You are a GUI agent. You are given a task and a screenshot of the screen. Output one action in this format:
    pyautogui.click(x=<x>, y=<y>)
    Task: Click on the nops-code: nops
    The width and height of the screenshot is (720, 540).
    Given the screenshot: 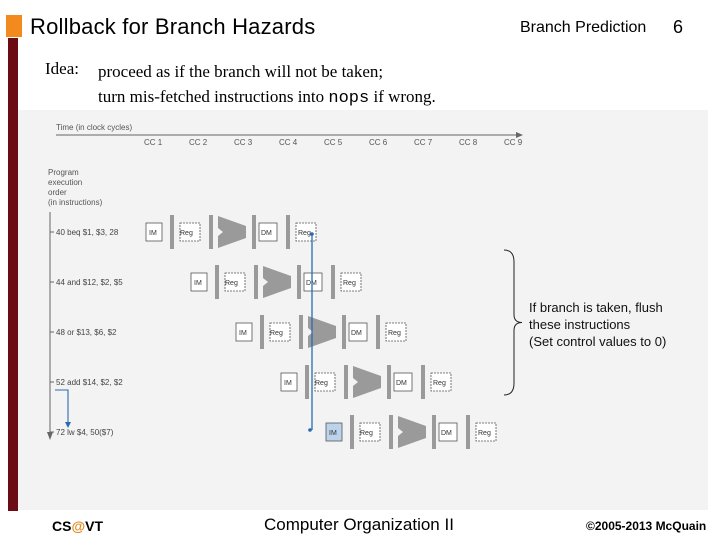 What is the action you would take?
    pyautogui.click(x=349, y=98)
    